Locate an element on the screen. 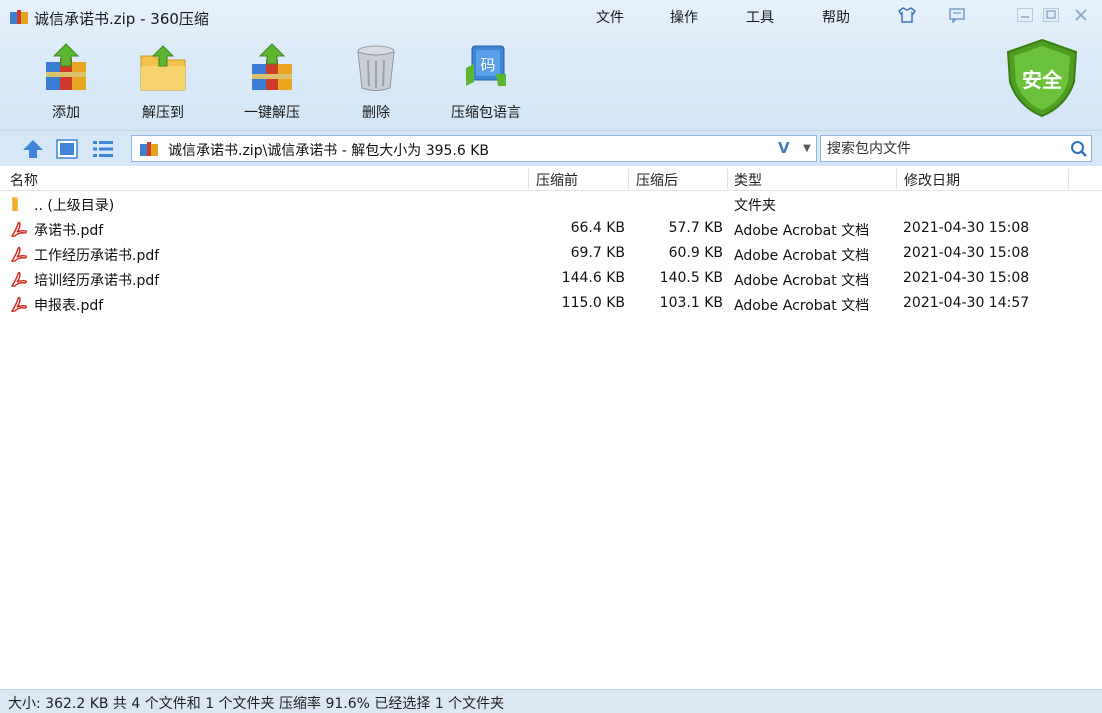  add-button: 添加 is located at coordinates (66, 81).